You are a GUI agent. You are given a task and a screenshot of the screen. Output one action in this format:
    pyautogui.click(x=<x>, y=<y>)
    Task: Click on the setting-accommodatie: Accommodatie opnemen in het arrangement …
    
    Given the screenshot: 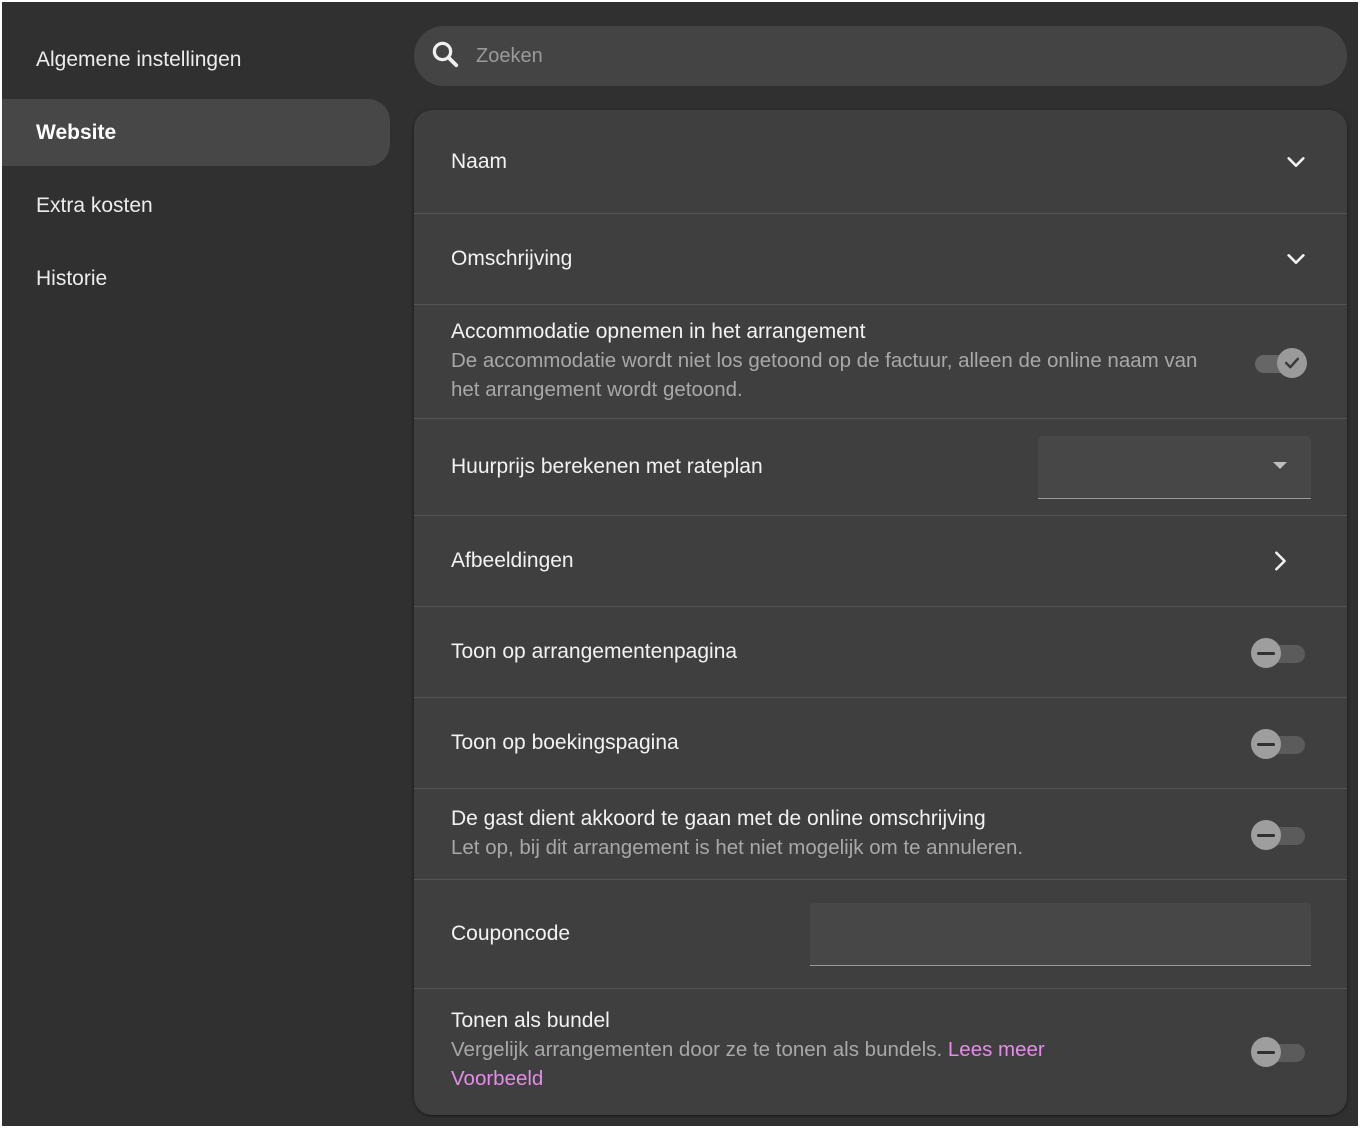 What is the action you would take?
    pyautogui.click(x=880, y=362)
    